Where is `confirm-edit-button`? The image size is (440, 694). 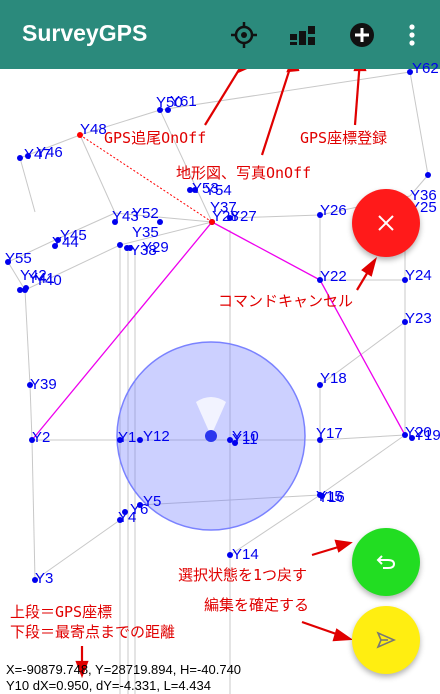
confirm-edit-button is located at coordinates (386, 640).